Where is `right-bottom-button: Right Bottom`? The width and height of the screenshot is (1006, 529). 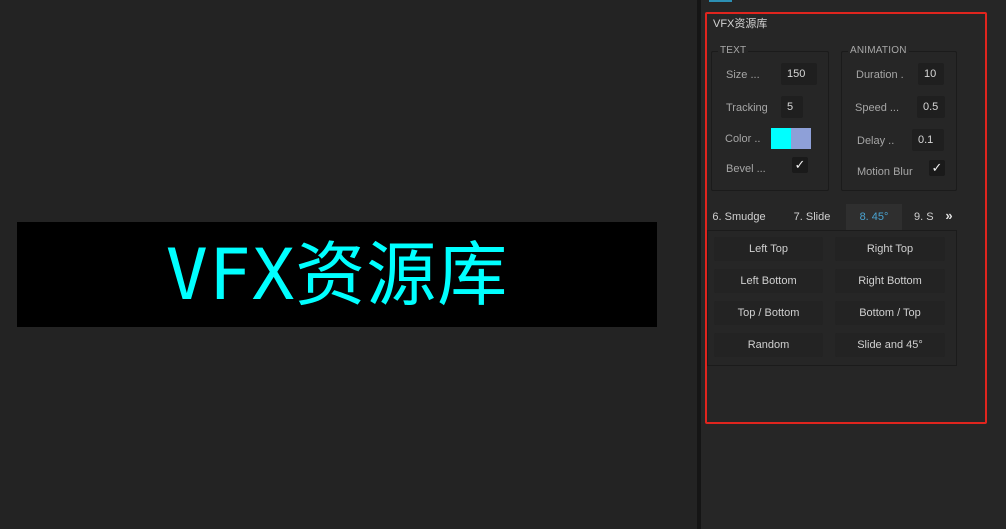 right-bottom-button: Right Bottom is located at coordinates (890, 281).